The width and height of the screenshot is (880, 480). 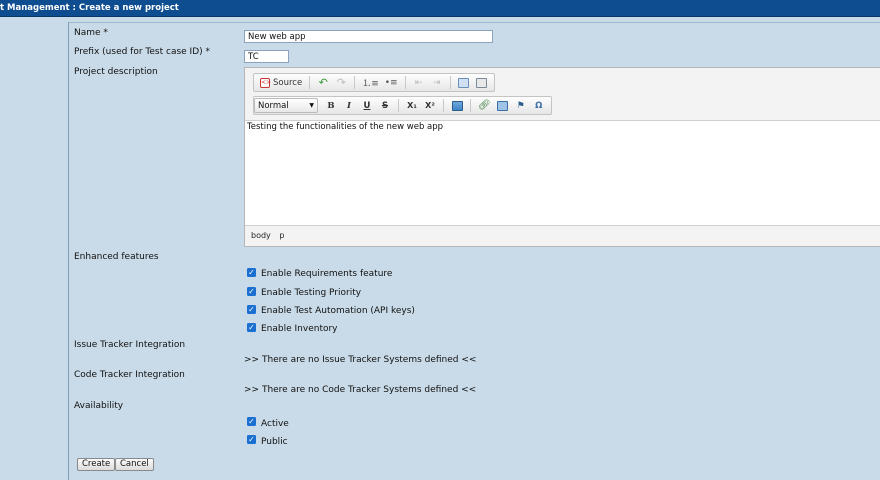 I want to click on templates-icon, so click(x=464, y=82).